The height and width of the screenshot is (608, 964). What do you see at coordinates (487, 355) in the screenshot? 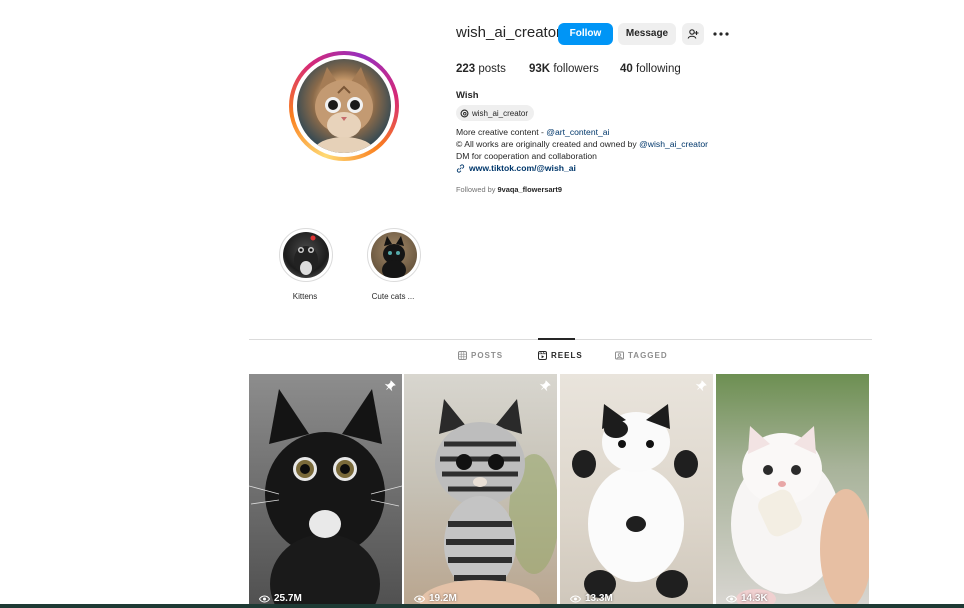
I see `tab-label: POSTS` at bounding box center [487, 355].